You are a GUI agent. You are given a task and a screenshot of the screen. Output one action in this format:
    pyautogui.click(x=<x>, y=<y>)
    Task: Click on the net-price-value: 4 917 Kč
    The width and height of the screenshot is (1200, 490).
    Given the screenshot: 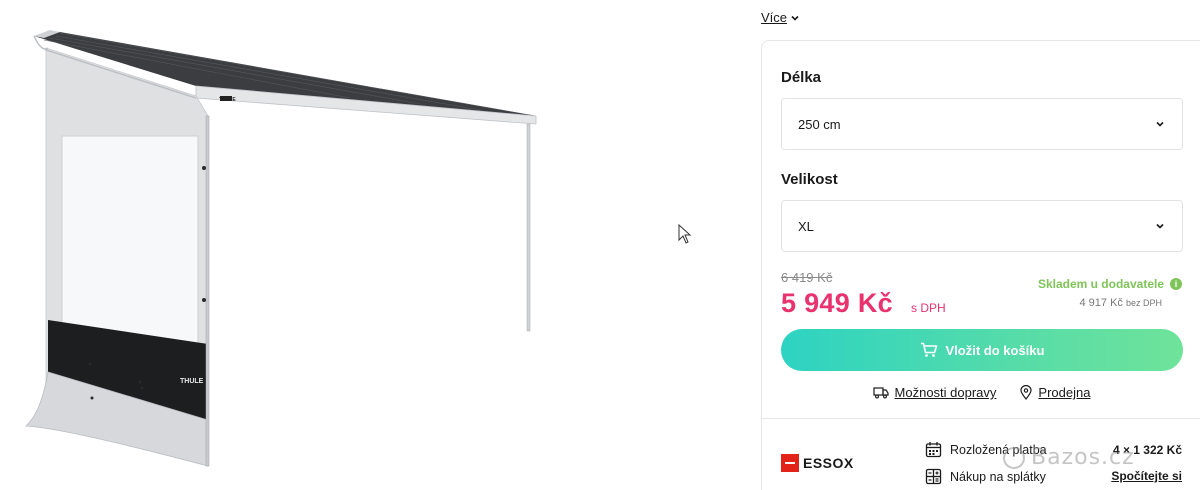 What is the action you would take?
    pyautogui.click(x=1101, y=303)
    